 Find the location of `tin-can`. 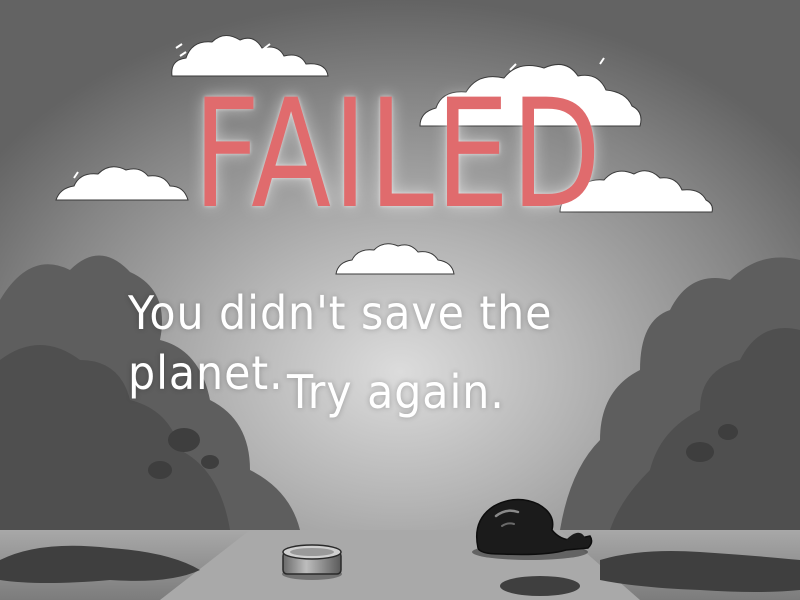

tin-can is located at coordinates (312, 562).